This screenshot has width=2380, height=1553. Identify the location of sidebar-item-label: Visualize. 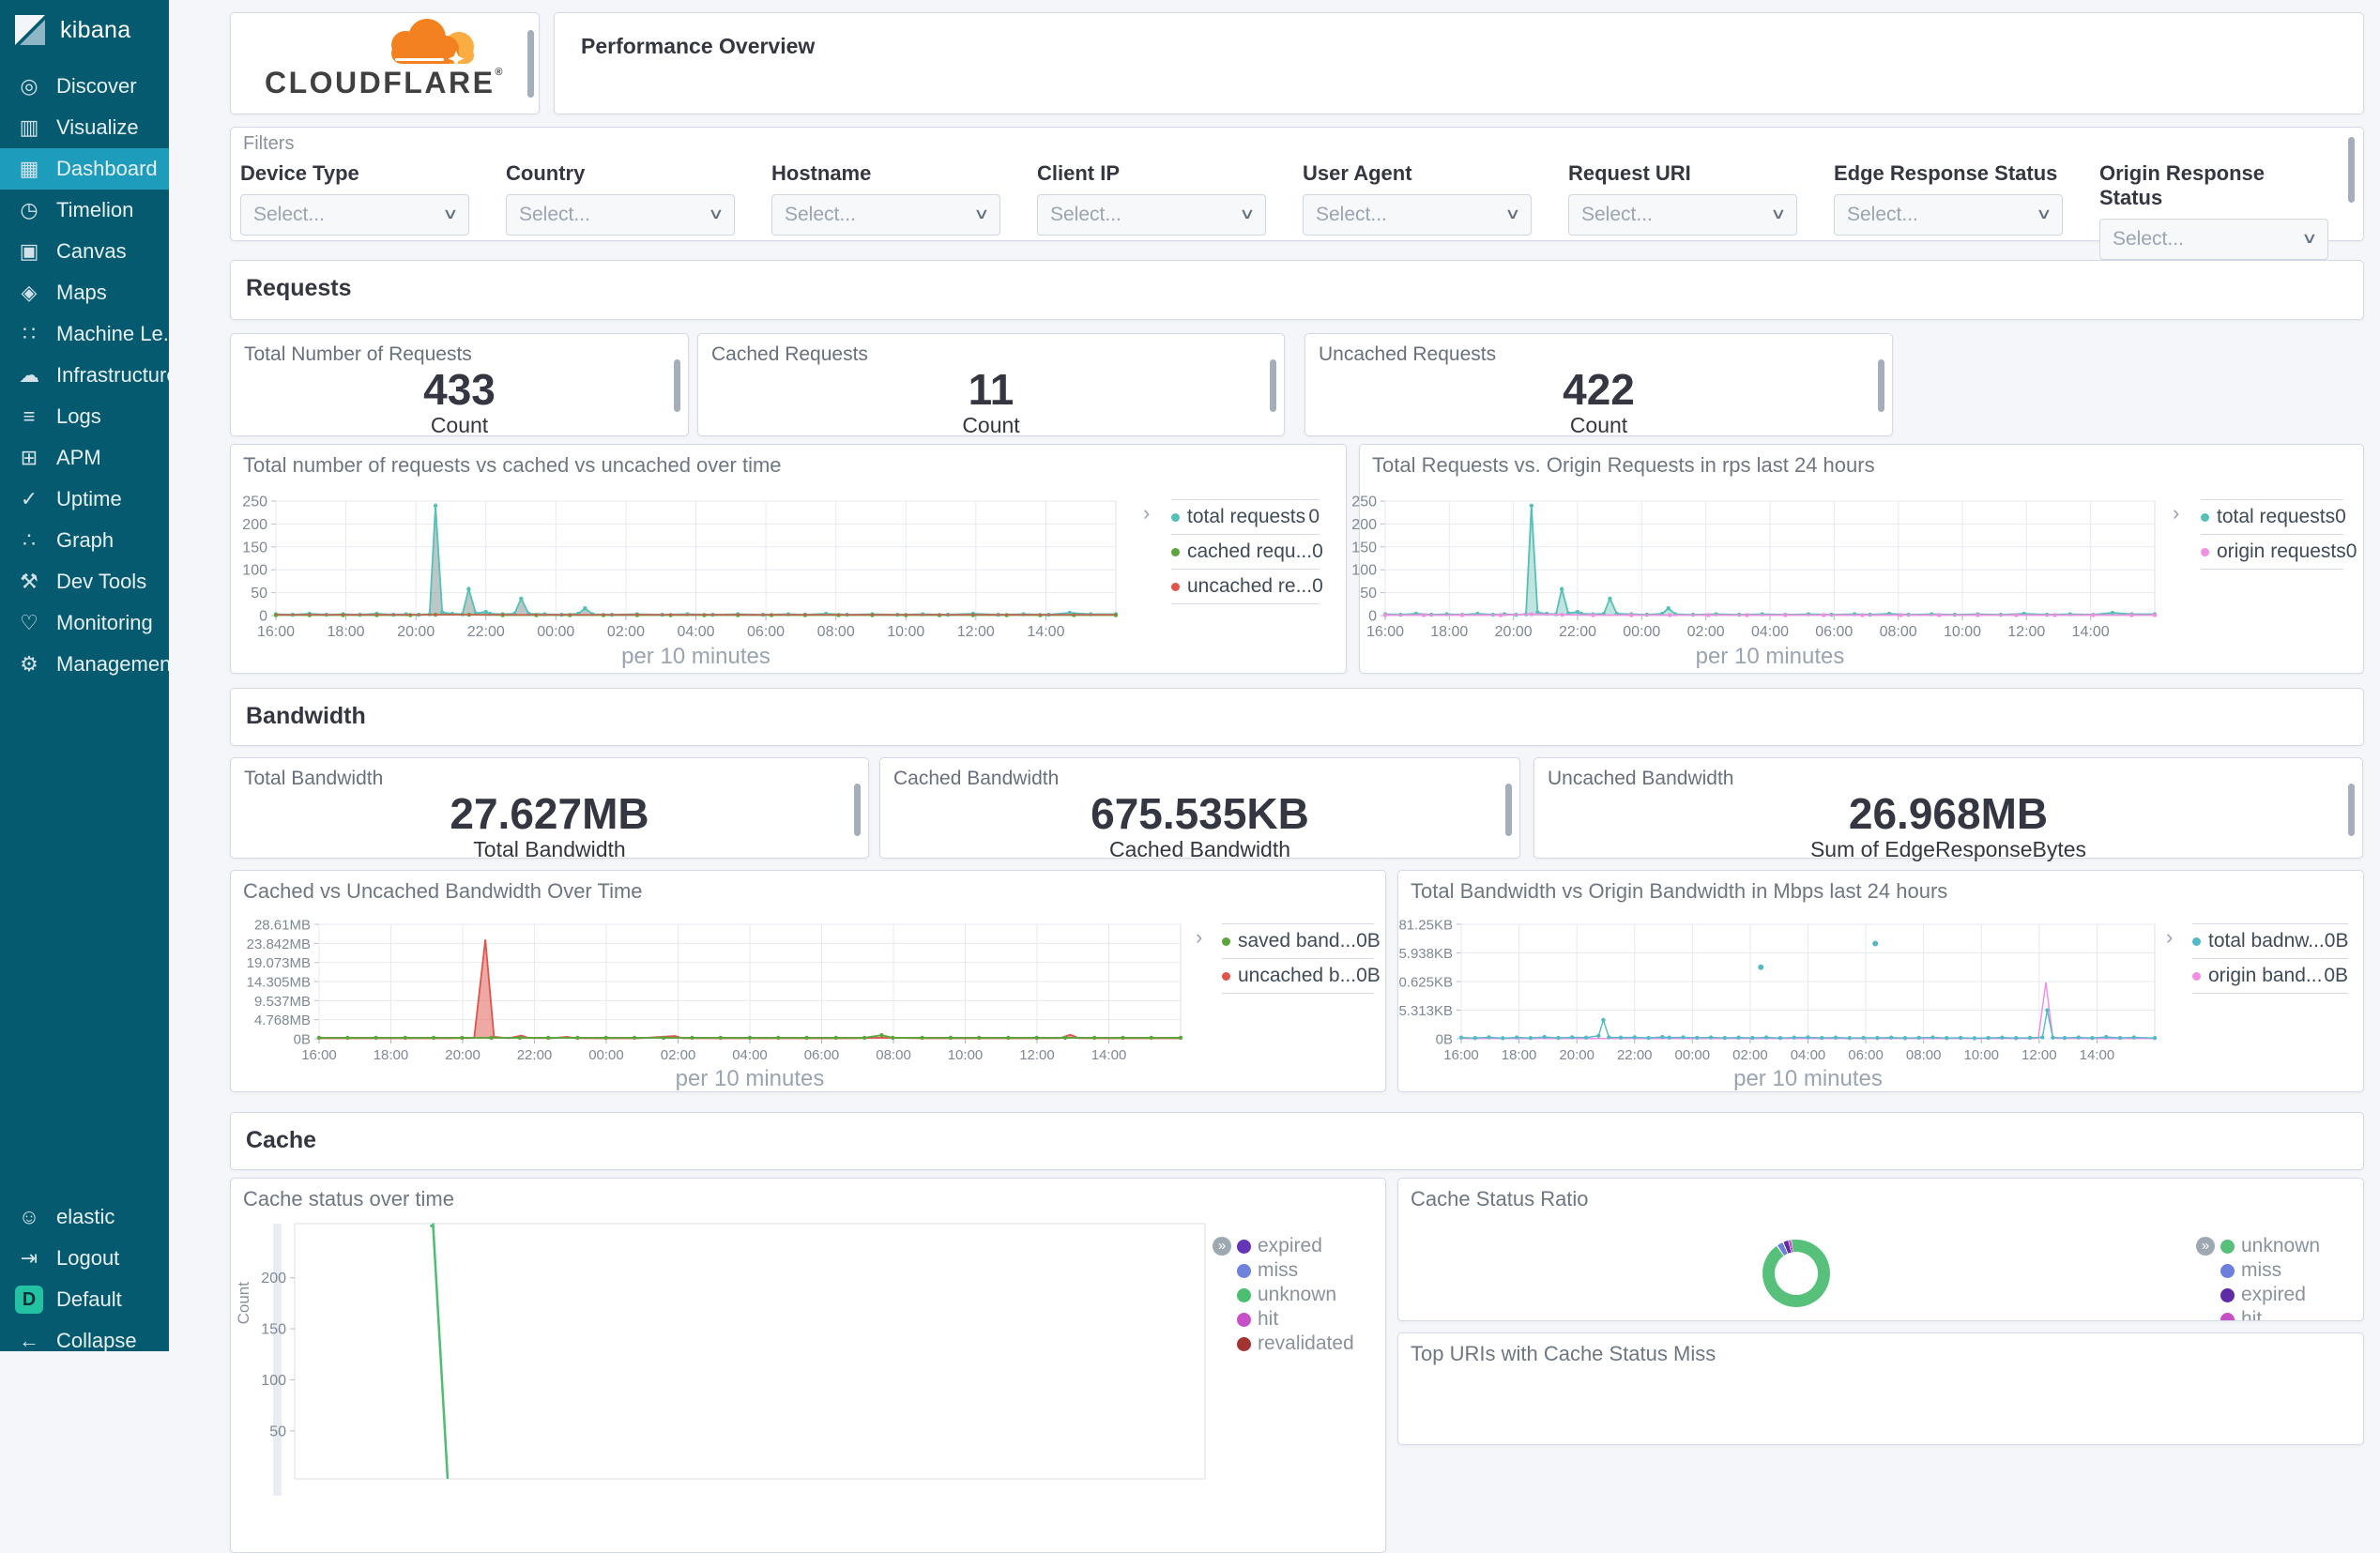
(98, 127).